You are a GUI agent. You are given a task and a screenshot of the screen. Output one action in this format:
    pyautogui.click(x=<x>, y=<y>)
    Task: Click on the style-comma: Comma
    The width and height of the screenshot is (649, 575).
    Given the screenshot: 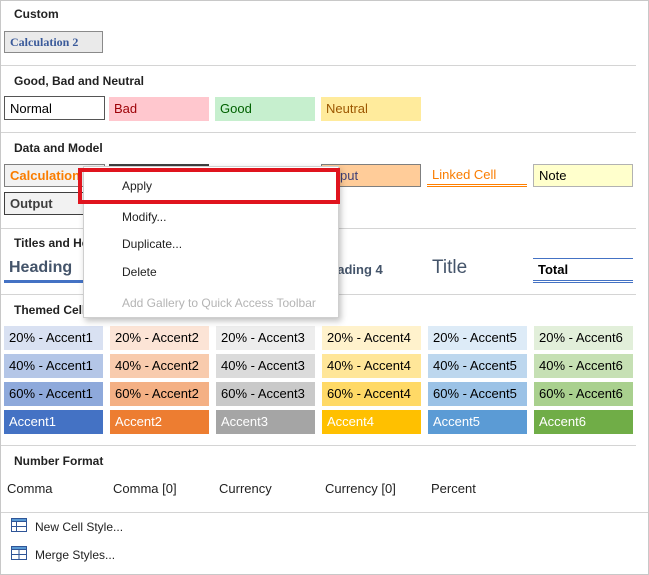 What is the action you would take?
    pyautogui.click(x=52, y=489)
    